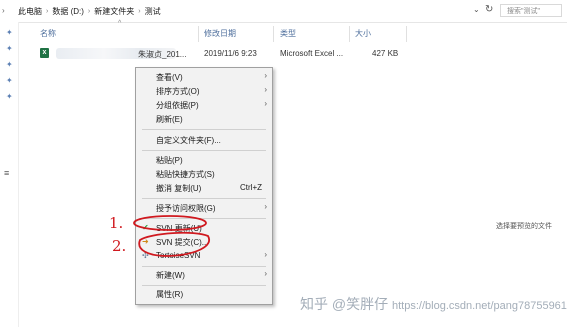 The width and height of the screenshot is (567, 327). I want to click on watermark-brand: 知乎 @笑胖仔, so click(344, 304).